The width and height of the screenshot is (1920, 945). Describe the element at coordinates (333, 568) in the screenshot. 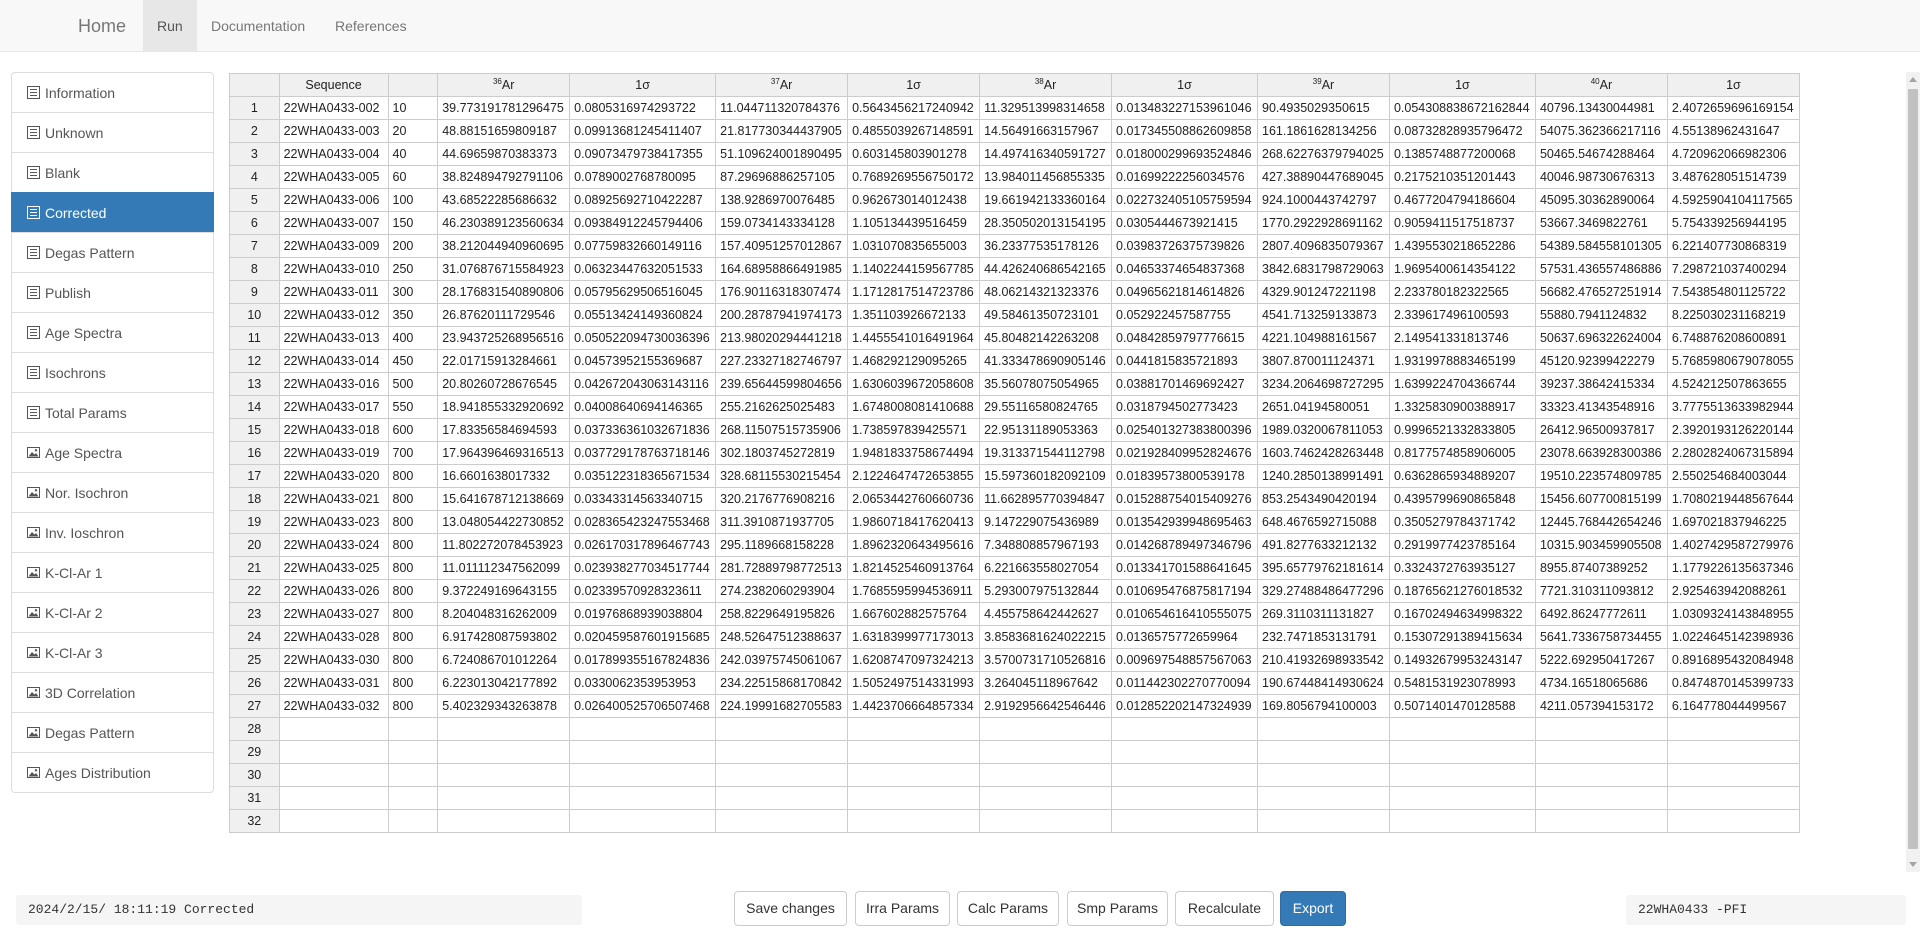

I see `table-cell: 22WHA0433-025` at that location.